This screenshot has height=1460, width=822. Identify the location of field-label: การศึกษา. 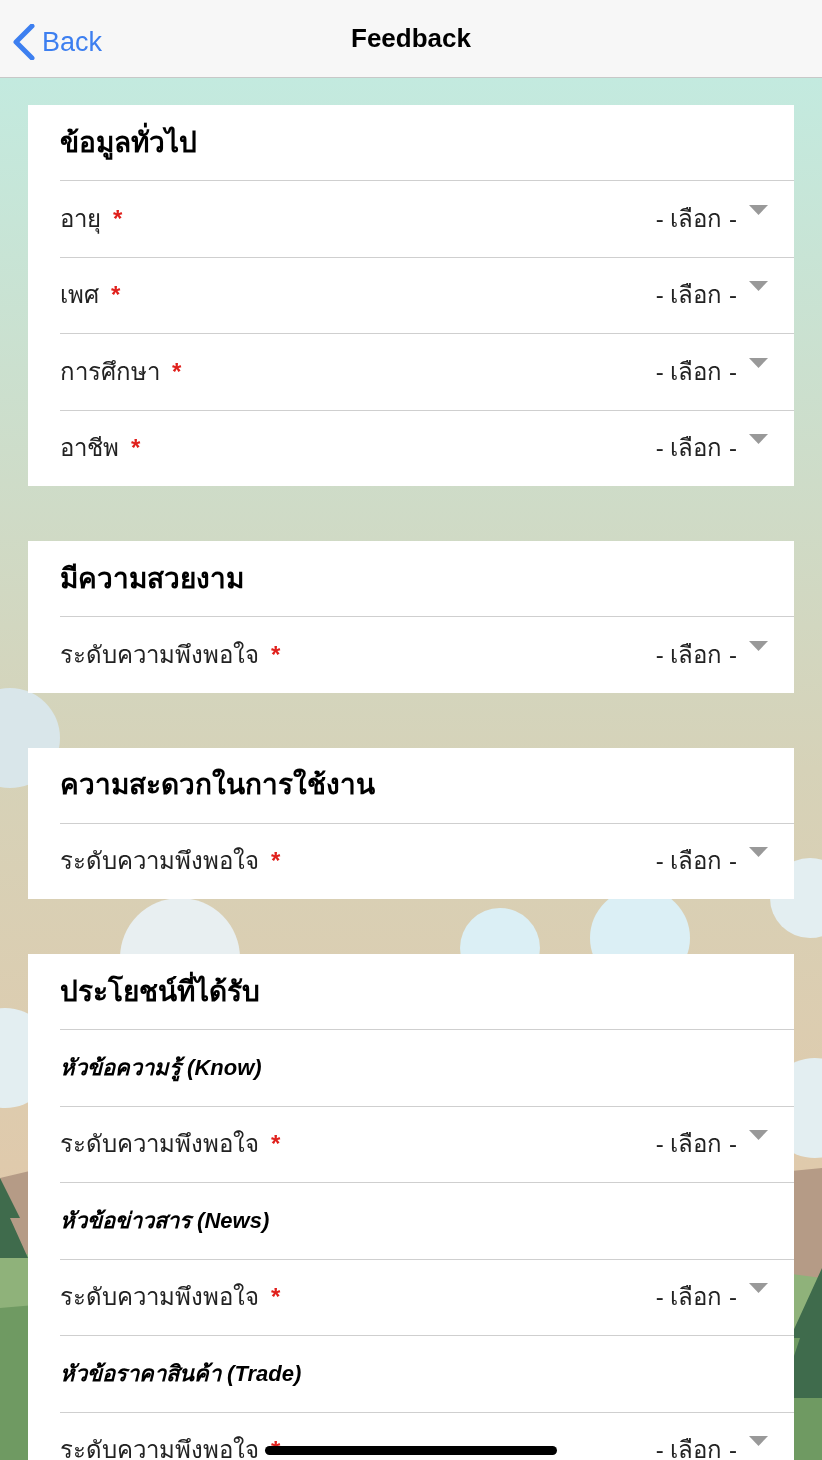
(110, 371).